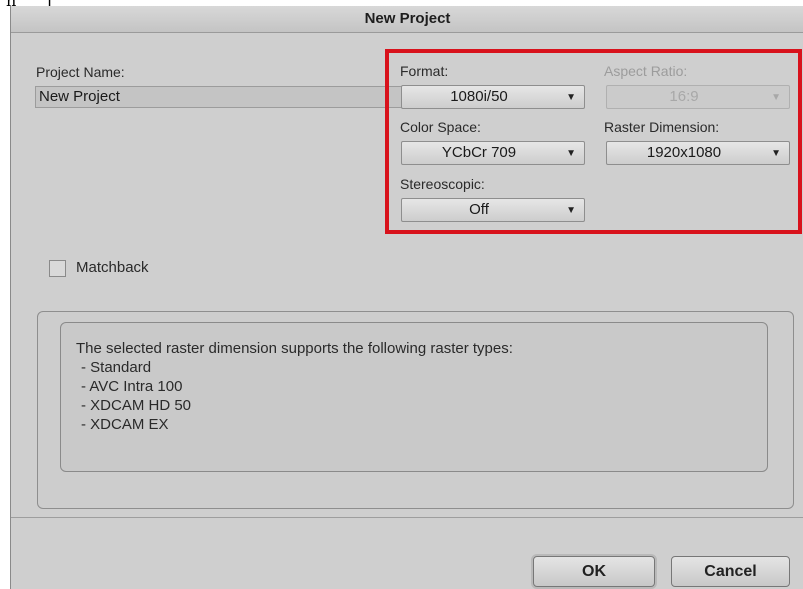 The width and height of the screenshot is (803, 589). Describe the element at coordinates (125, 424) in the screenshot. I see `raster-type-item: - XDCAM EX` at that location.